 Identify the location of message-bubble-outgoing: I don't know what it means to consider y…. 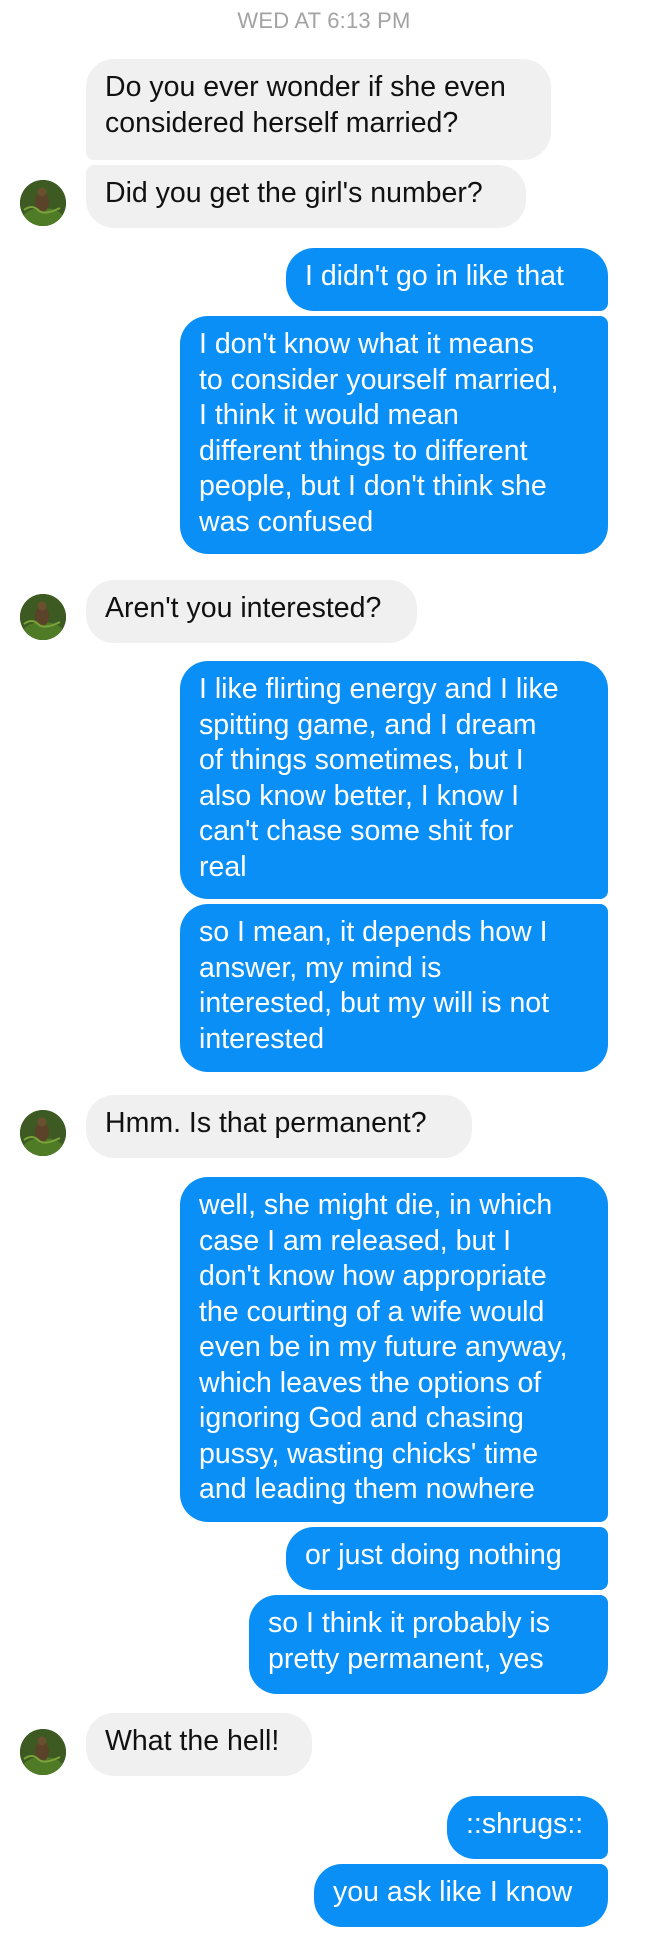
(394, 435).